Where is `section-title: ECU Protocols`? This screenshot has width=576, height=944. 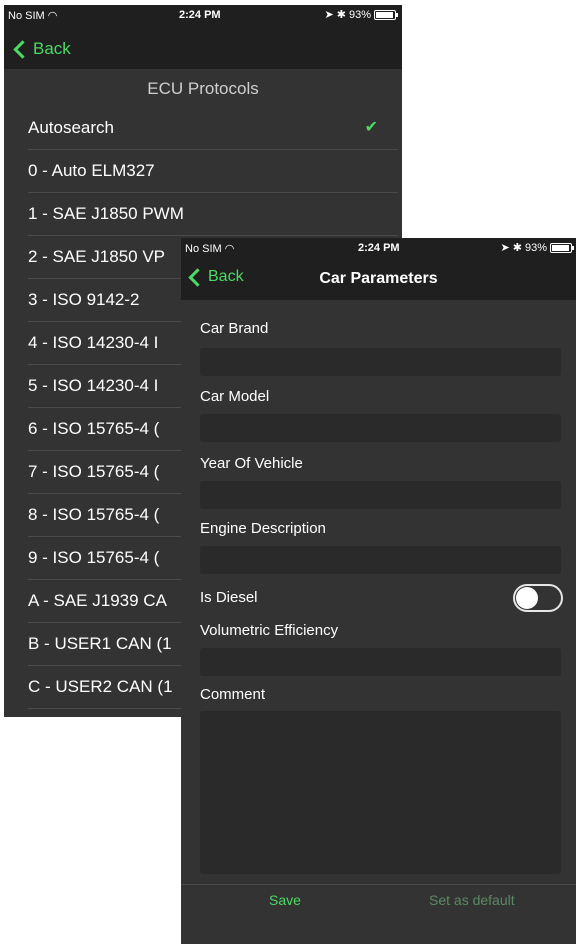
section-title: ECU Protocols is located at coordinates (203, 88).